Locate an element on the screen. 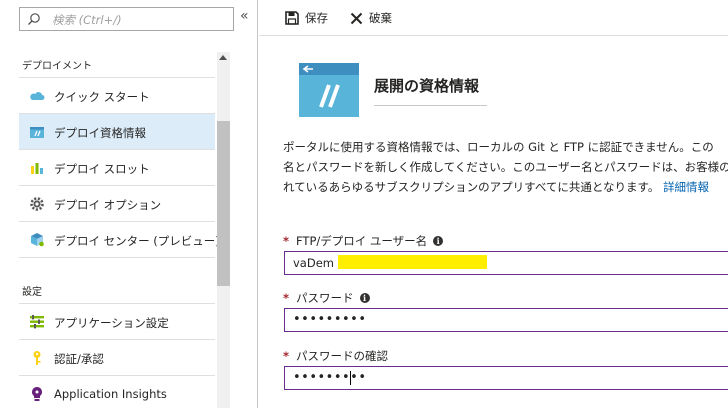 This screenshot has width=728, height=408. menu-item-quickstart: クイック スタート is located at coordinates (117, 96).